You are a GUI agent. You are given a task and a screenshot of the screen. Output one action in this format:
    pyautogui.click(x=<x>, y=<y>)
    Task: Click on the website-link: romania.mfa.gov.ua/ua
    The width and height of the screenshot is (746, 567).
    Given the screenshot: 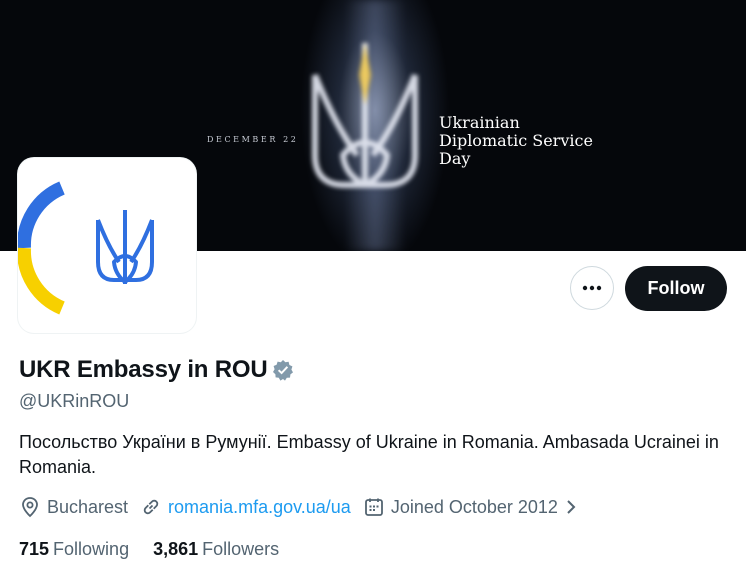 What is the action you would take?
    pyautogui.click(x=259, y=507)
    